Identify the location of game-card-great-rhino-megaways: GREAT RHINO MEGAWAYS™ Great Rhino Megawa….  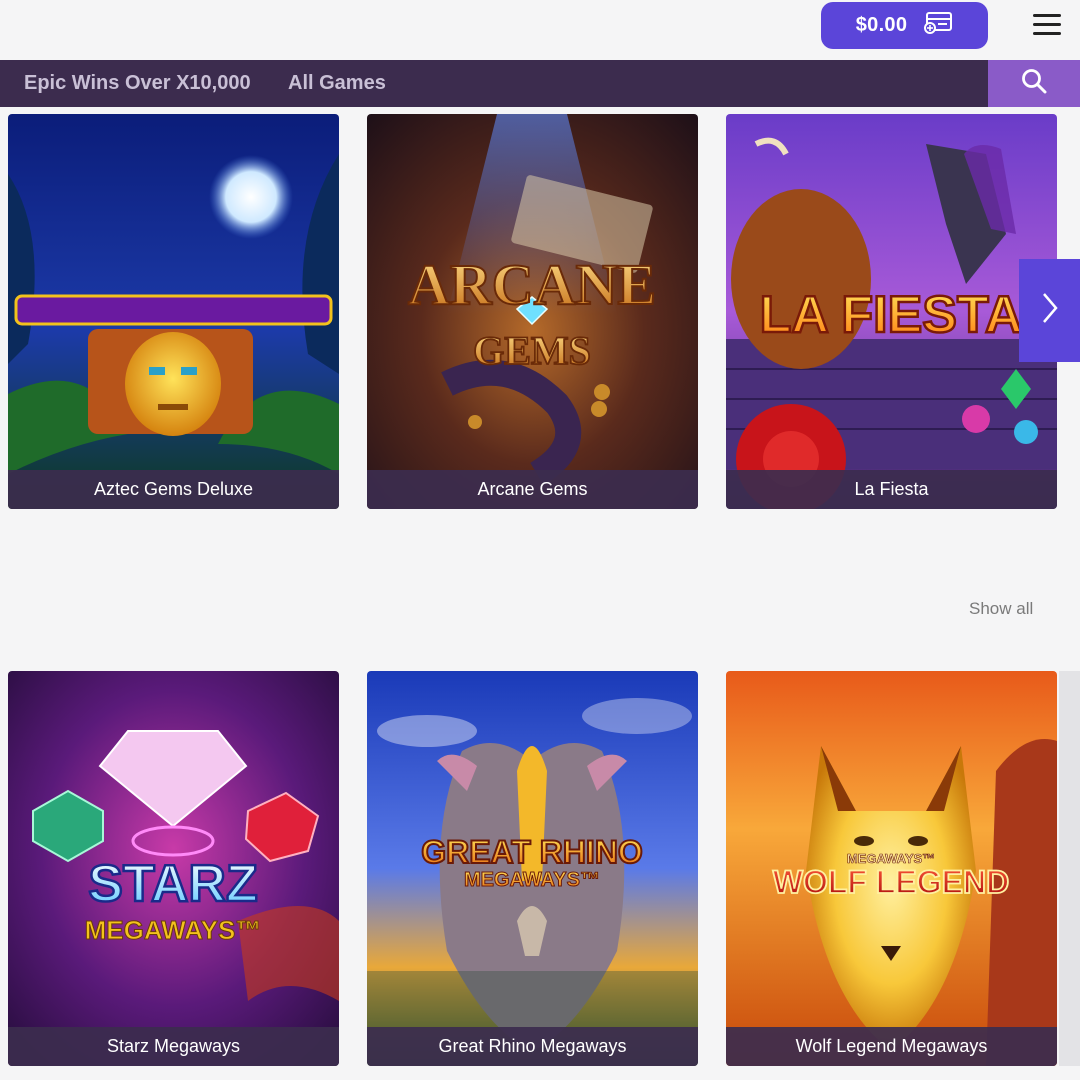
(532, 868).